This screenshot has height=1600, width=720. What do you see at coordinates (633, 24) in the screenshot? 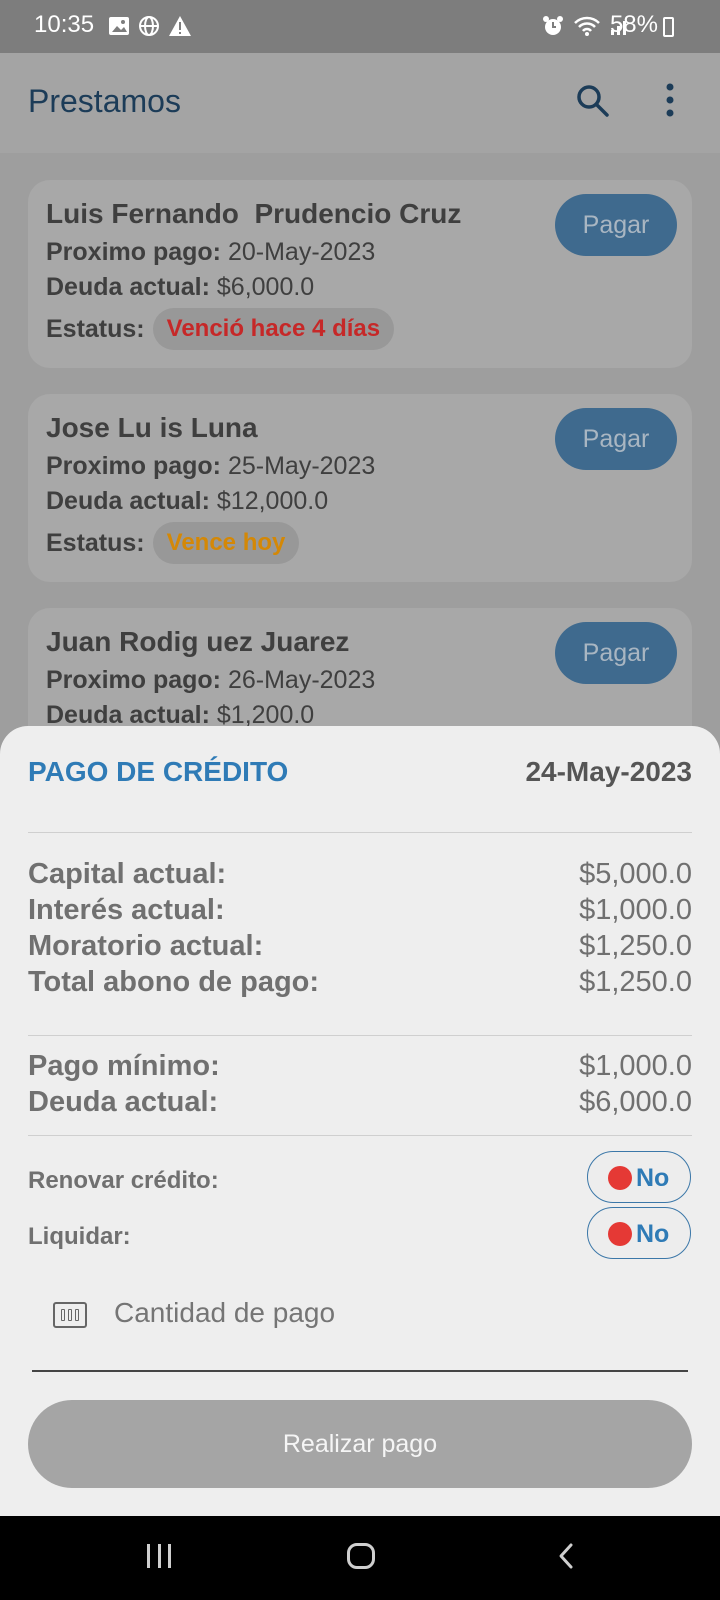
I see `battery-level: 58%` at bounding box center [633, 24].